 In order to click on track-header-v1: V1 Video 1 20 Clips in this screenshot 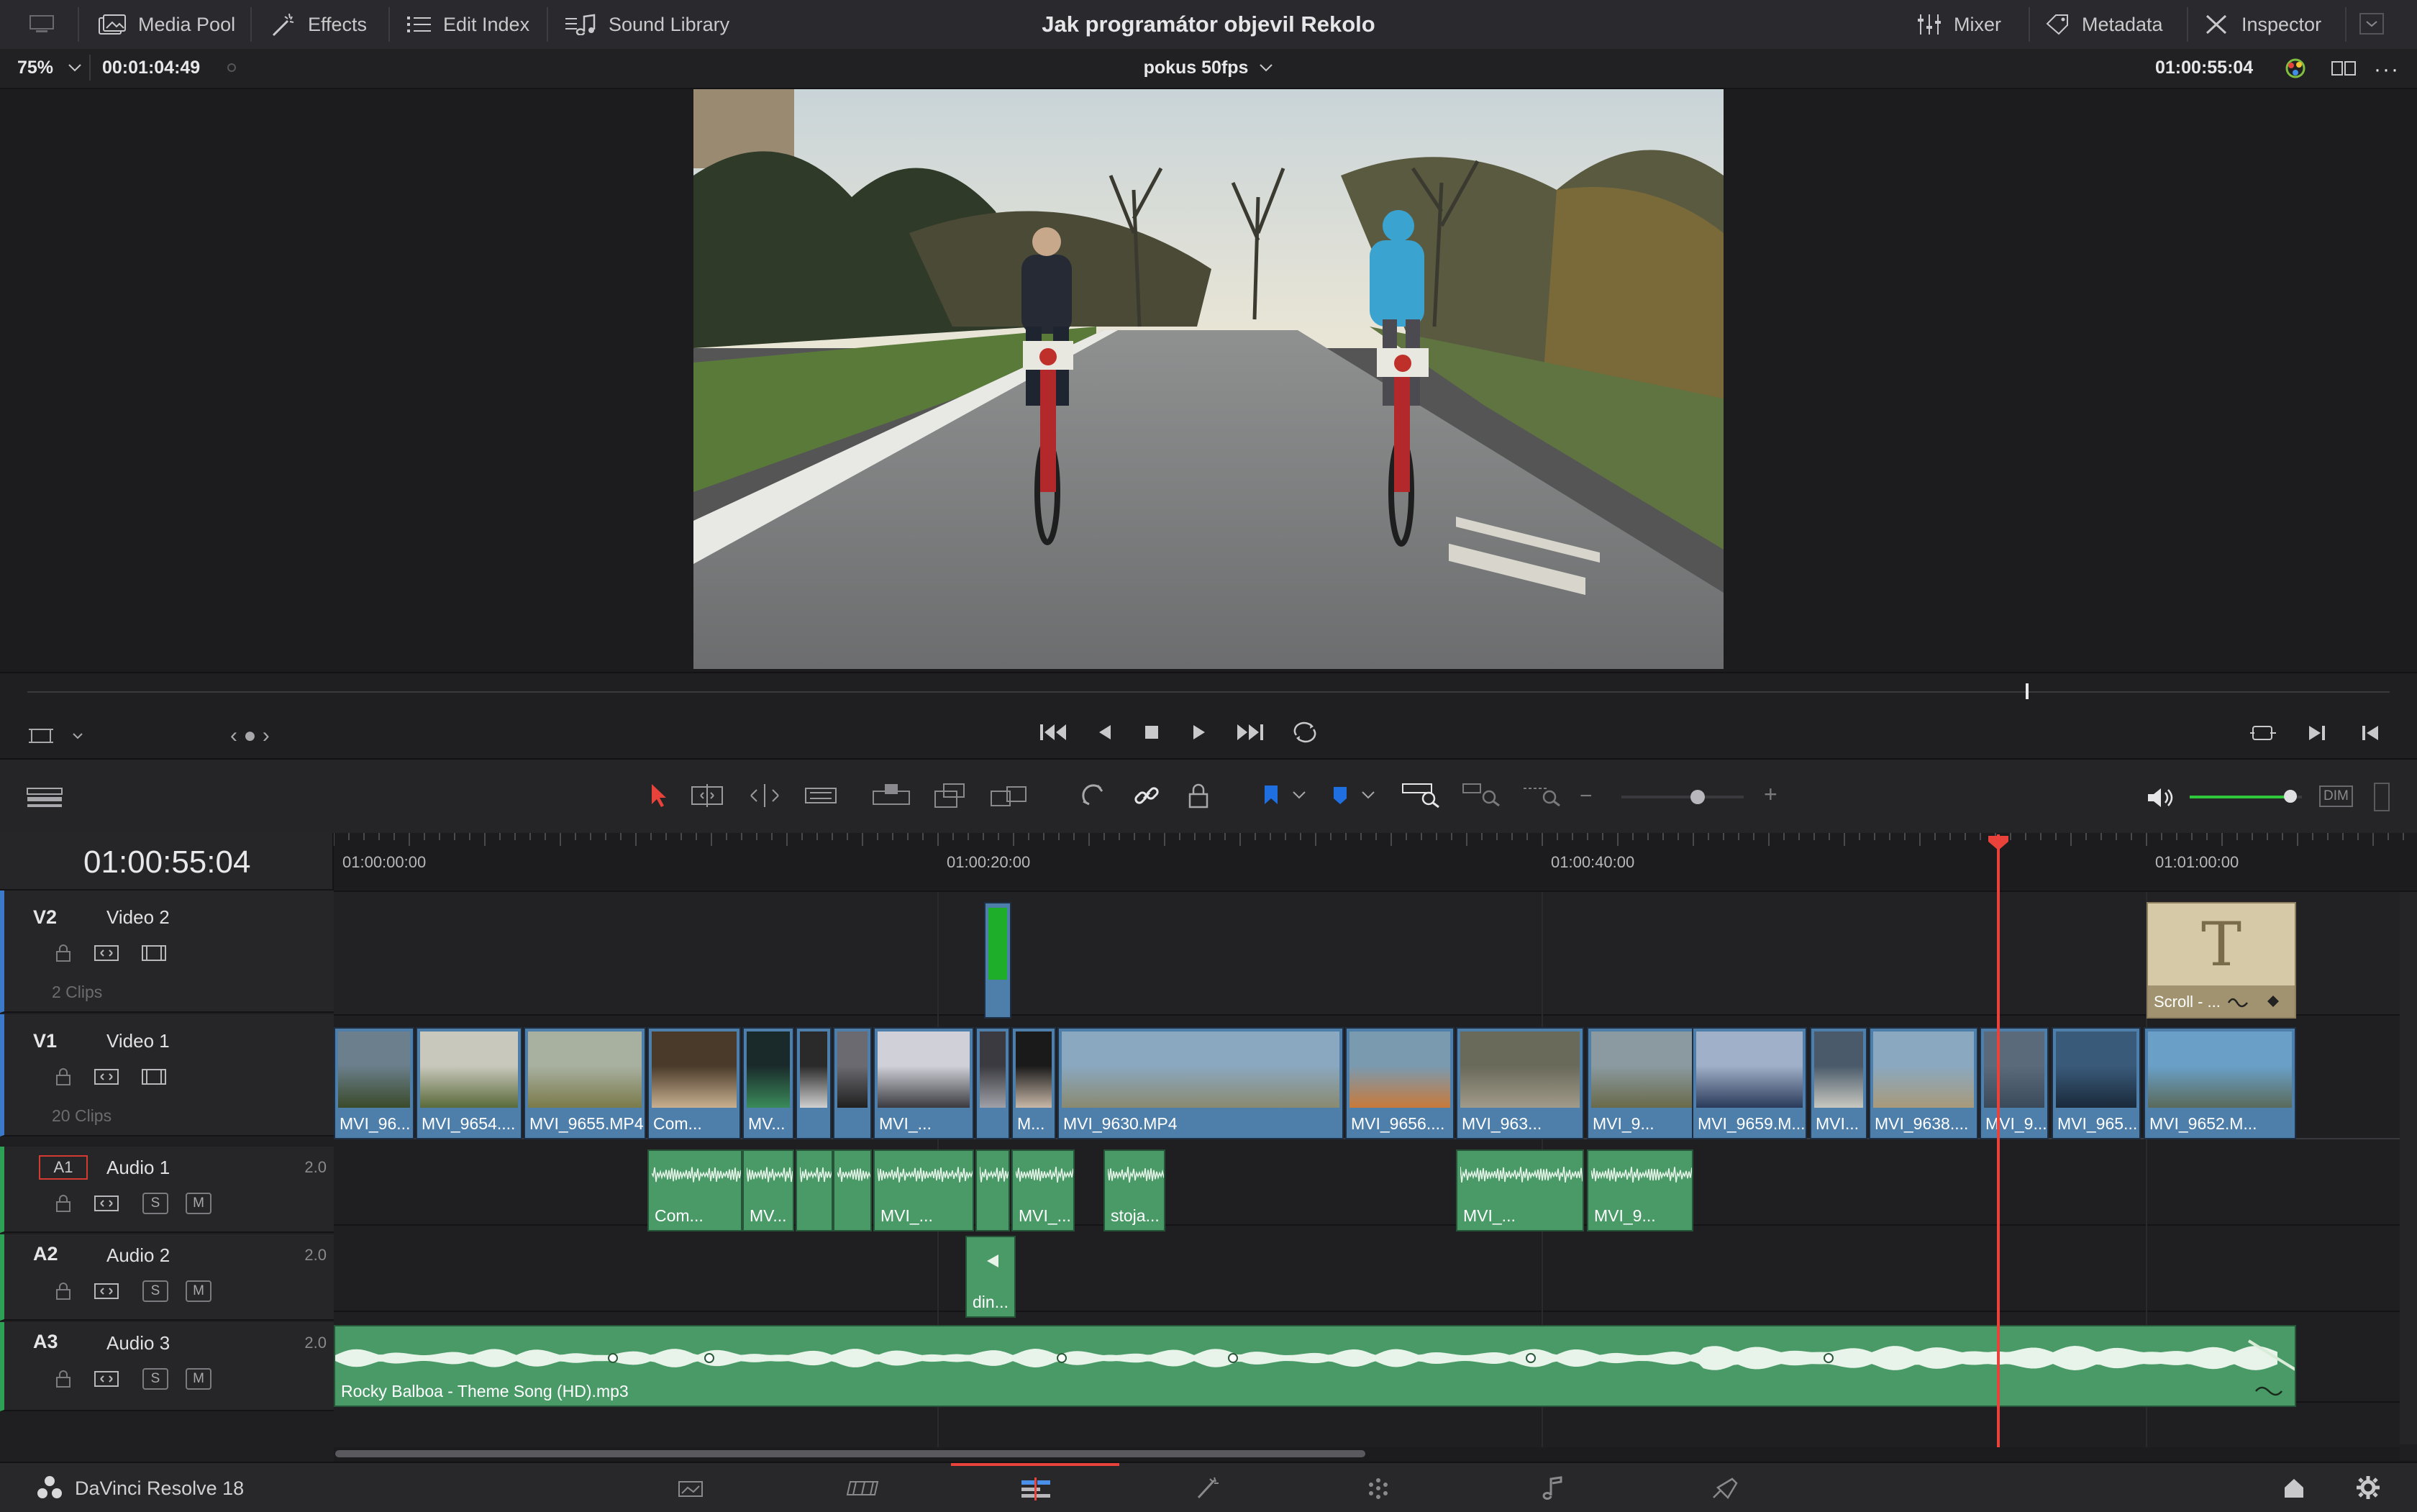, I will do `click(167, 1075)`.